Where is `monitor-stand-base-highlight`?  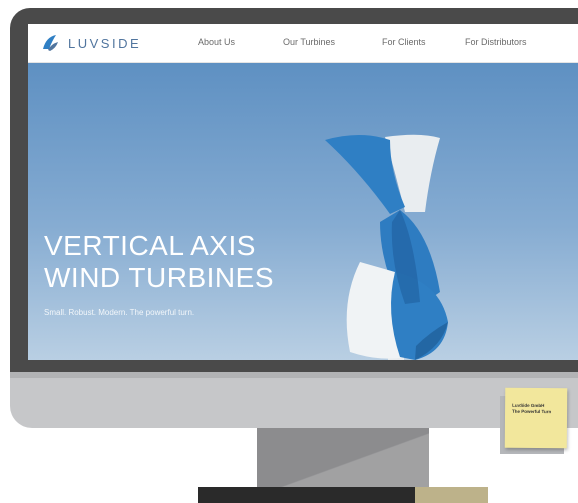
monitor-stand-base-highlight is located at coordinates (451, 495).